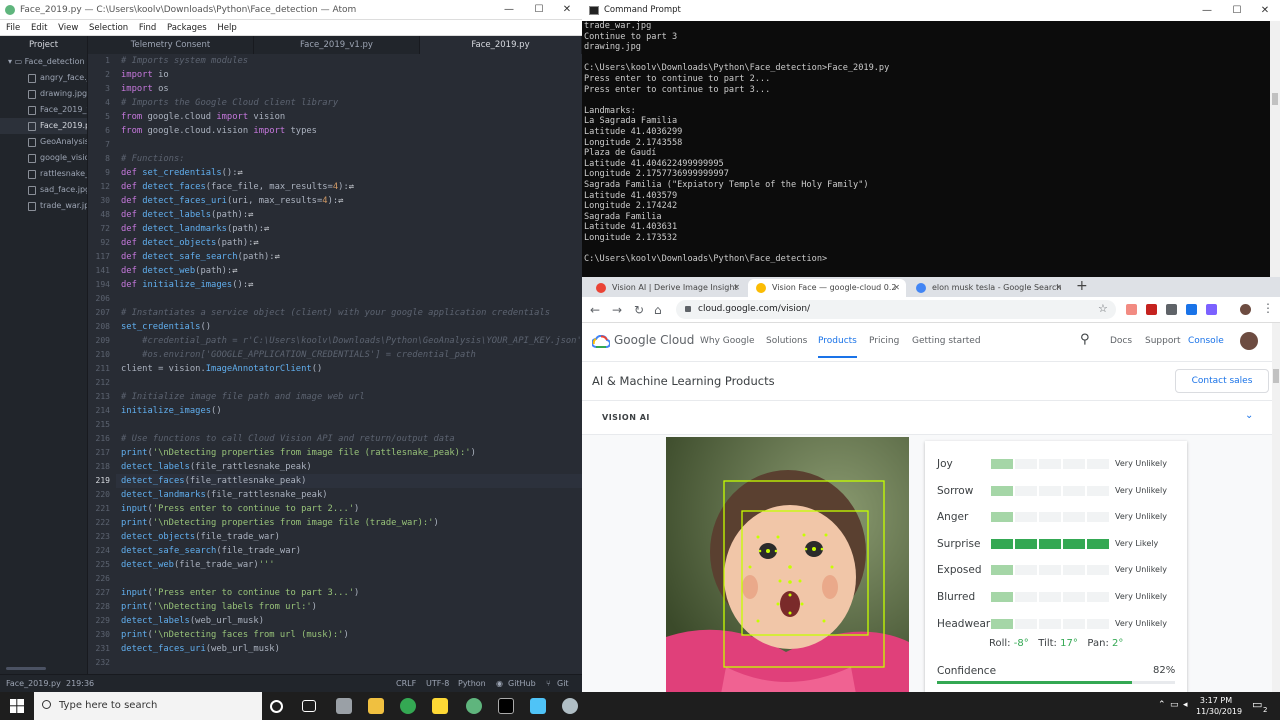  What do you see at coordinates (337, 45) in the screenshot?
I see `tab-face-2019-v1: Face_2019_v1.py` at bounding box center [337, 45].